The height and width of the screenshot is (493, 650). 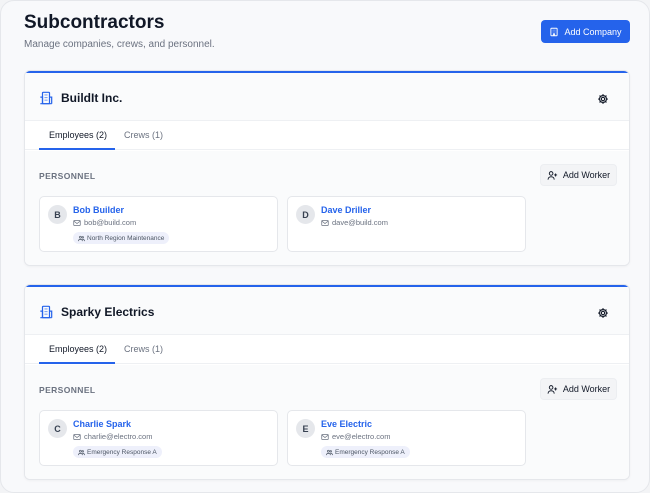 I want to click on worker-email: bob@build.com, so click(x=104, y=222).